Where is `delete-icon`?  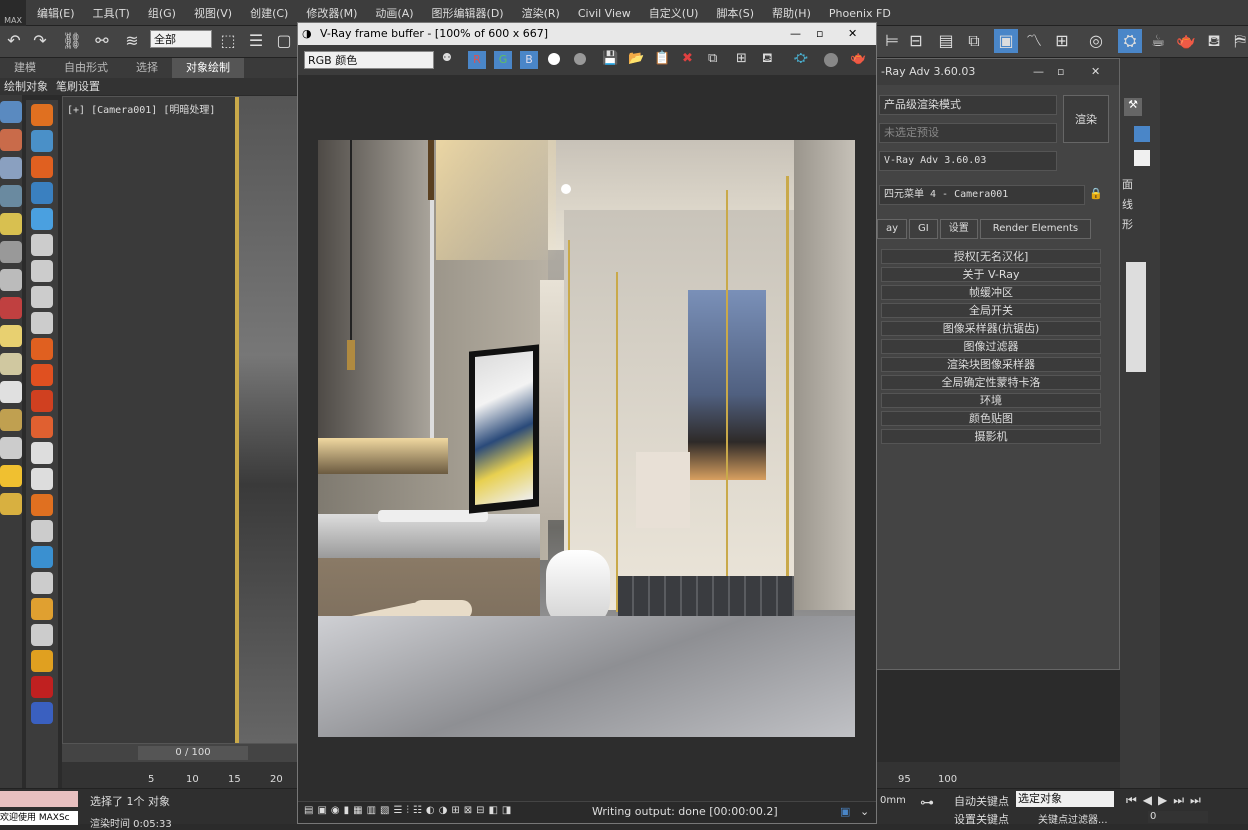 delete-icon is located at coordinates (42, 323).